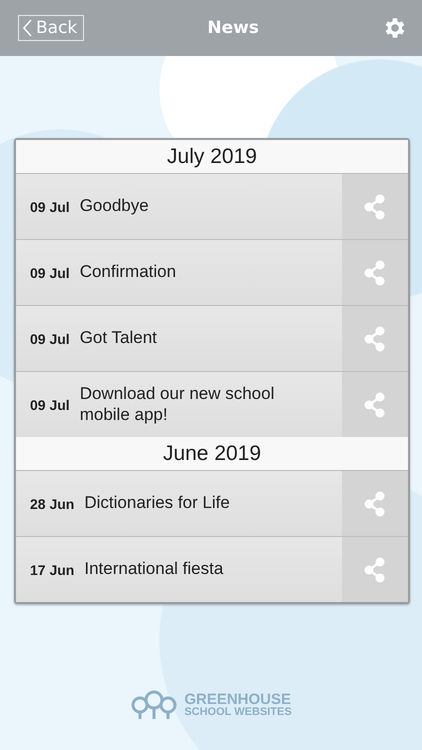 This screenshot has width=422, height=750. Describe the element at coordinates (52, 570) in the screenshot. I see `news-date: 17 Jun` at that location.